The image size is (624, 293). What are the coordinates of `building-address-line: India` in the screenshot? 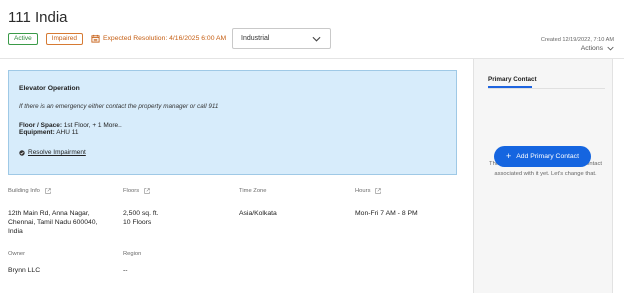 It's located at (15, 232).